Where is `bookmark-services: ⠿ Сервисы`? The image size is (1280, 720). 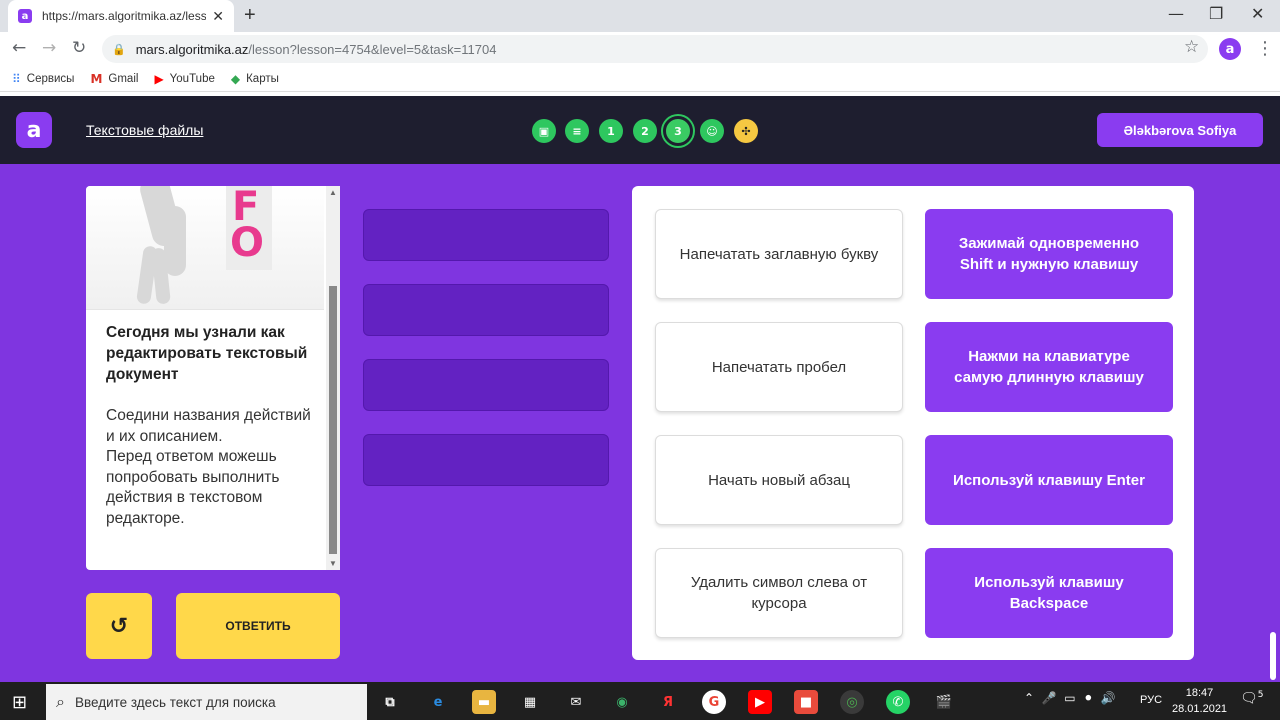
bookmark-services: ⠿ Сервисы is located at coordinates (43, 79).